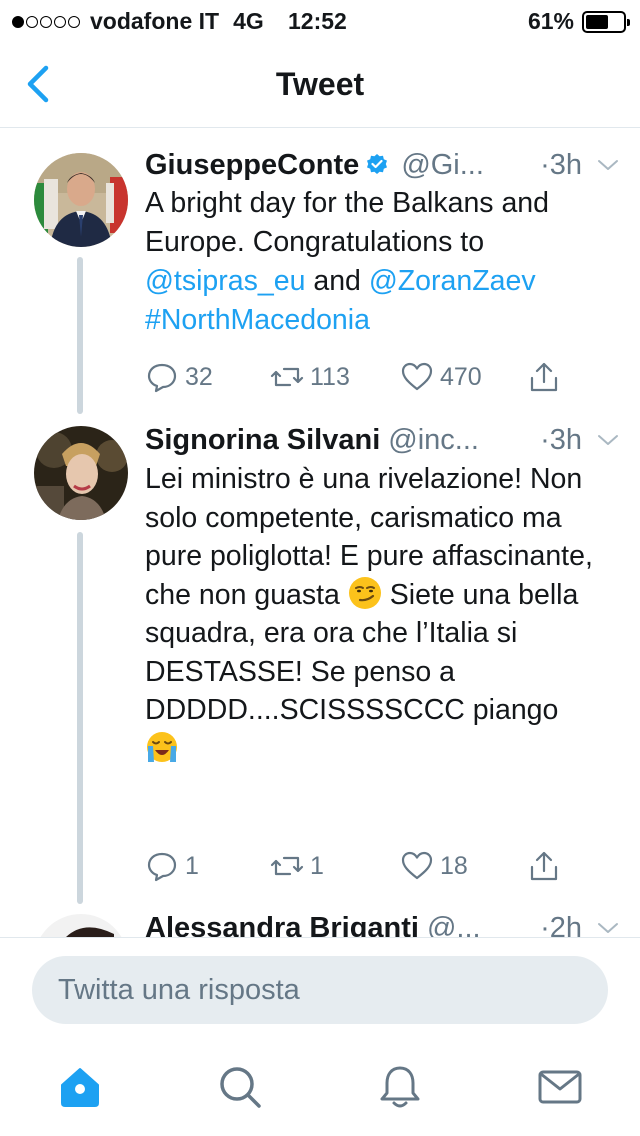  I want to click on reply-count: 1, so click(192, 865).